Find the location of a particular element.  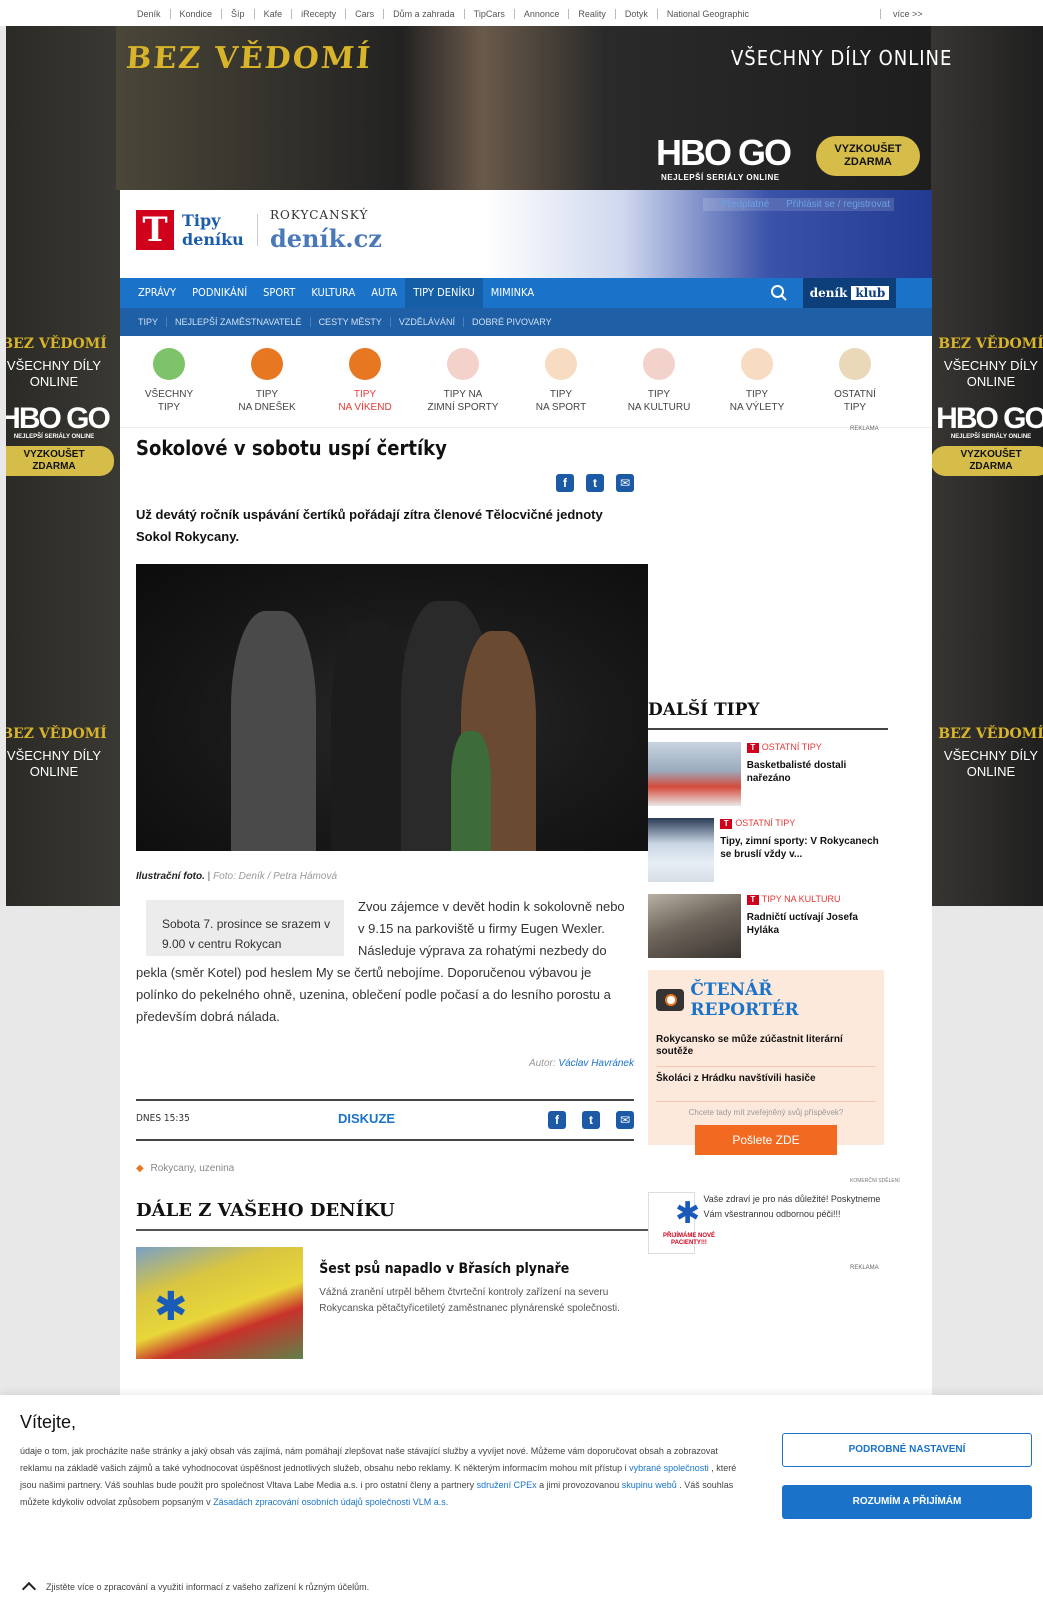

subscription-link: Předplatné is located at coordinates (745, 204).